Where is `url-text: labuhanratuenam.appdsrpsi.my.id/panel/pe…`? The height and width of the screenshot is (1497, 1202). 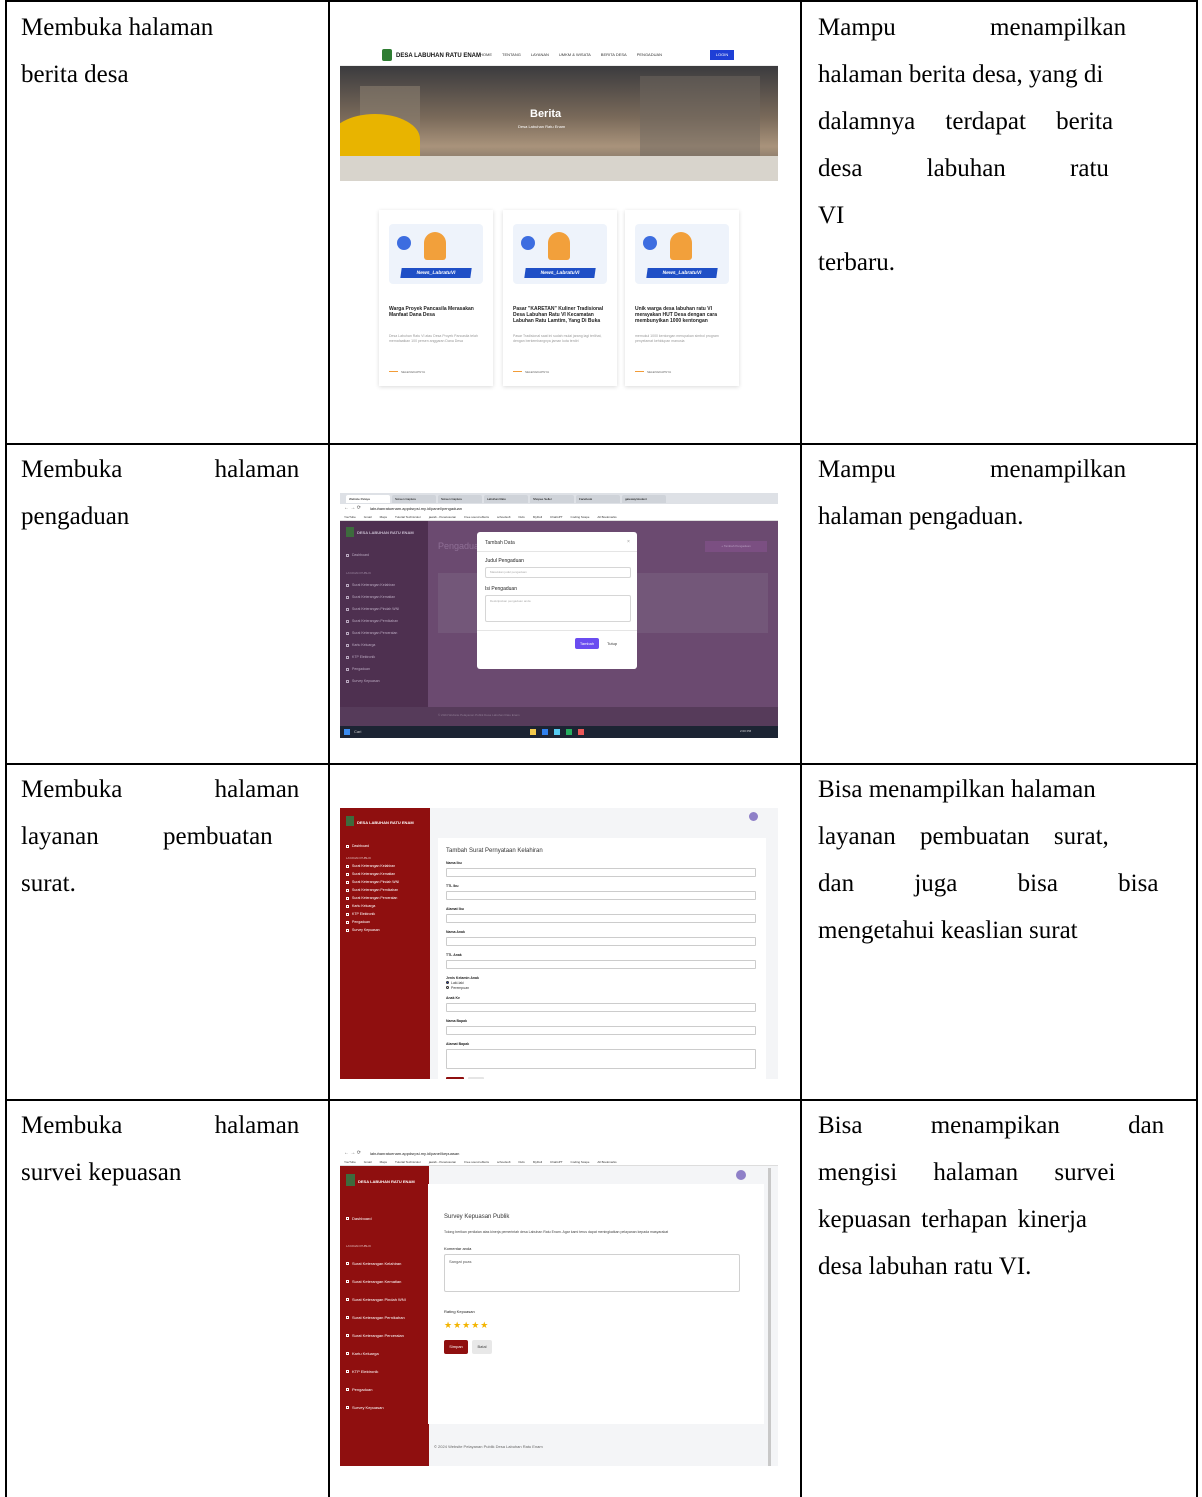
url-text: labuhanratuenam.appdsrpsi.my.id/panel/pe… is located at coordinates (416, 509).